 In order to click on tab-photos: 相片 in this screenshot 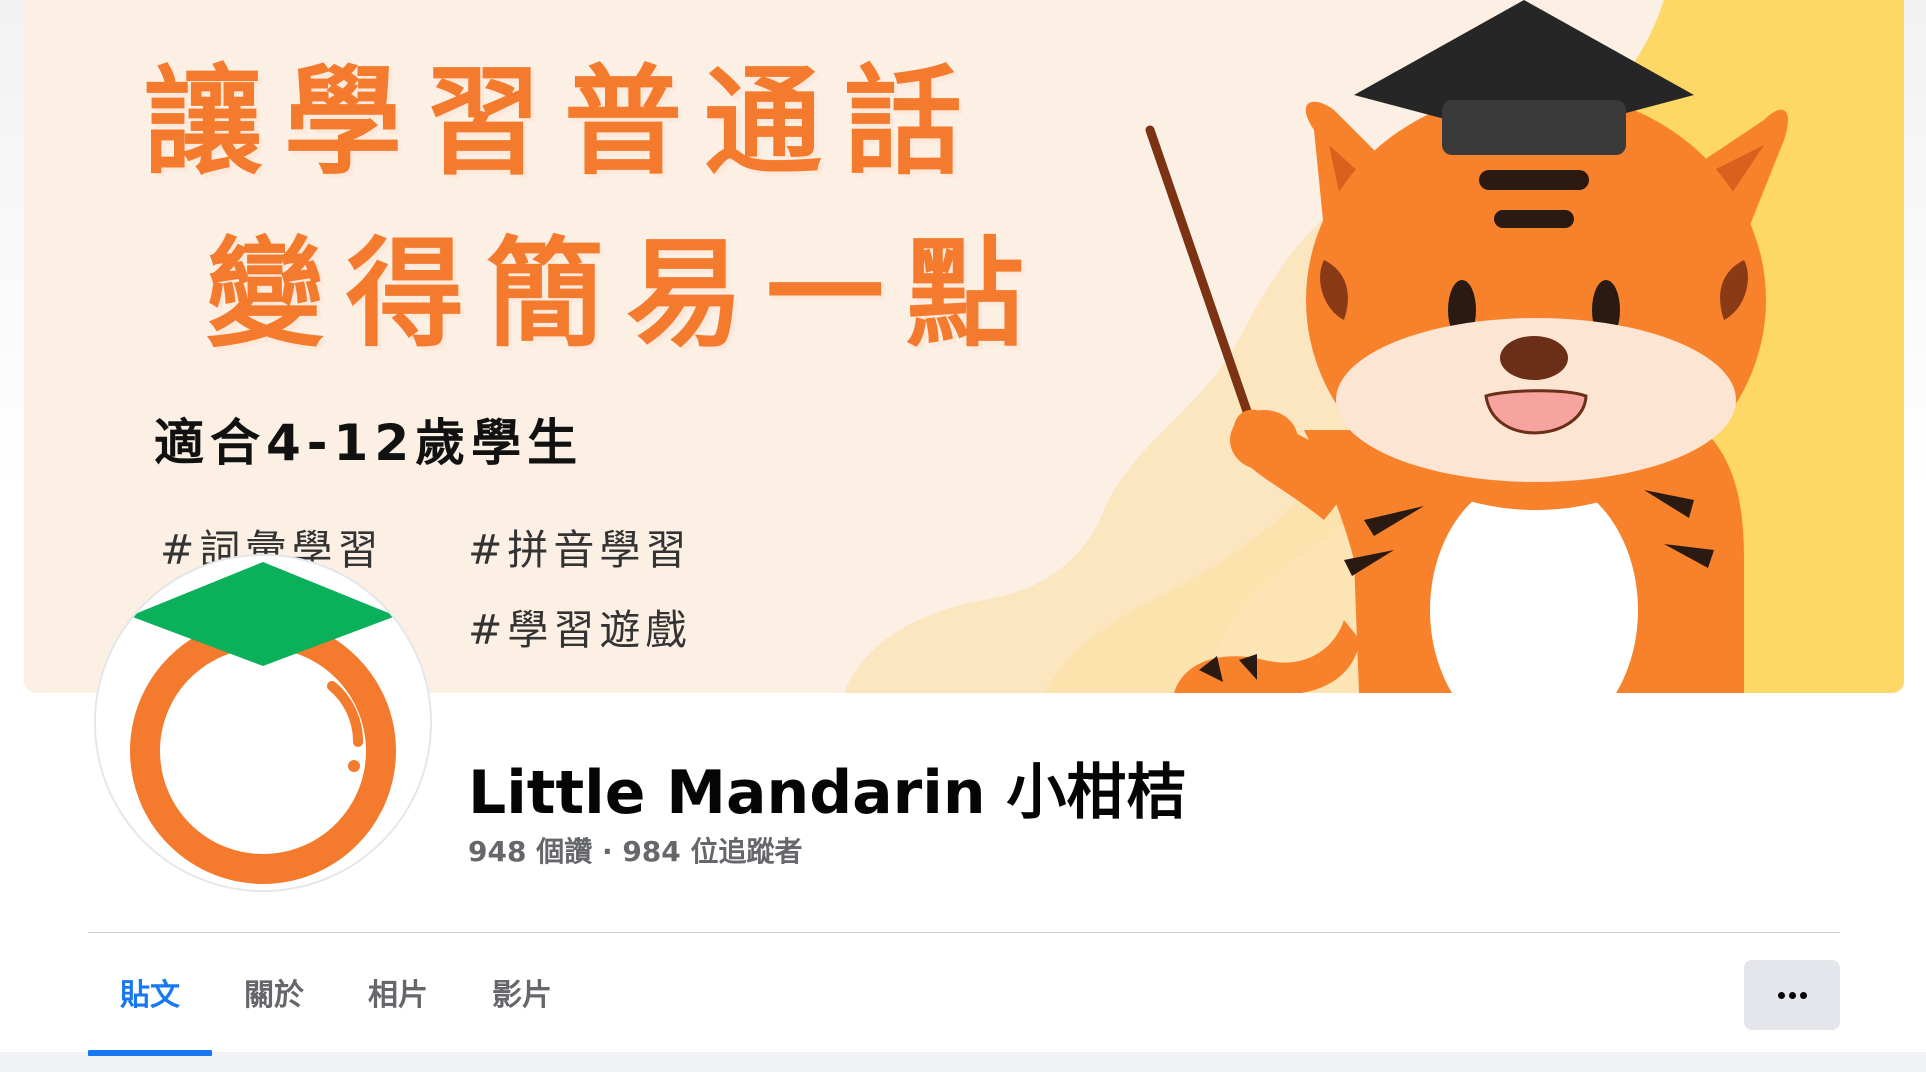, I will do `click(398, 993)`.